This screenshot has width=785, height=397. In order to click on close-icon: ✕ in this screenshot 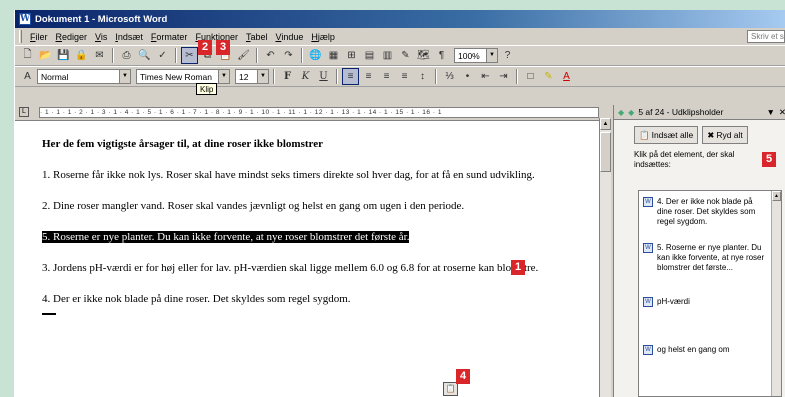, I will do `click(782, 112)`.